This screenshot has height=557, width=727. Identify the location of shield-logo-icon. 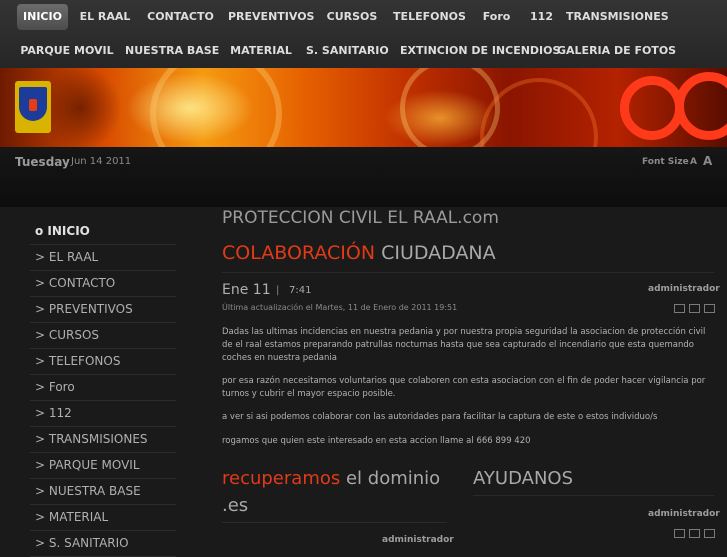
(33, 107).